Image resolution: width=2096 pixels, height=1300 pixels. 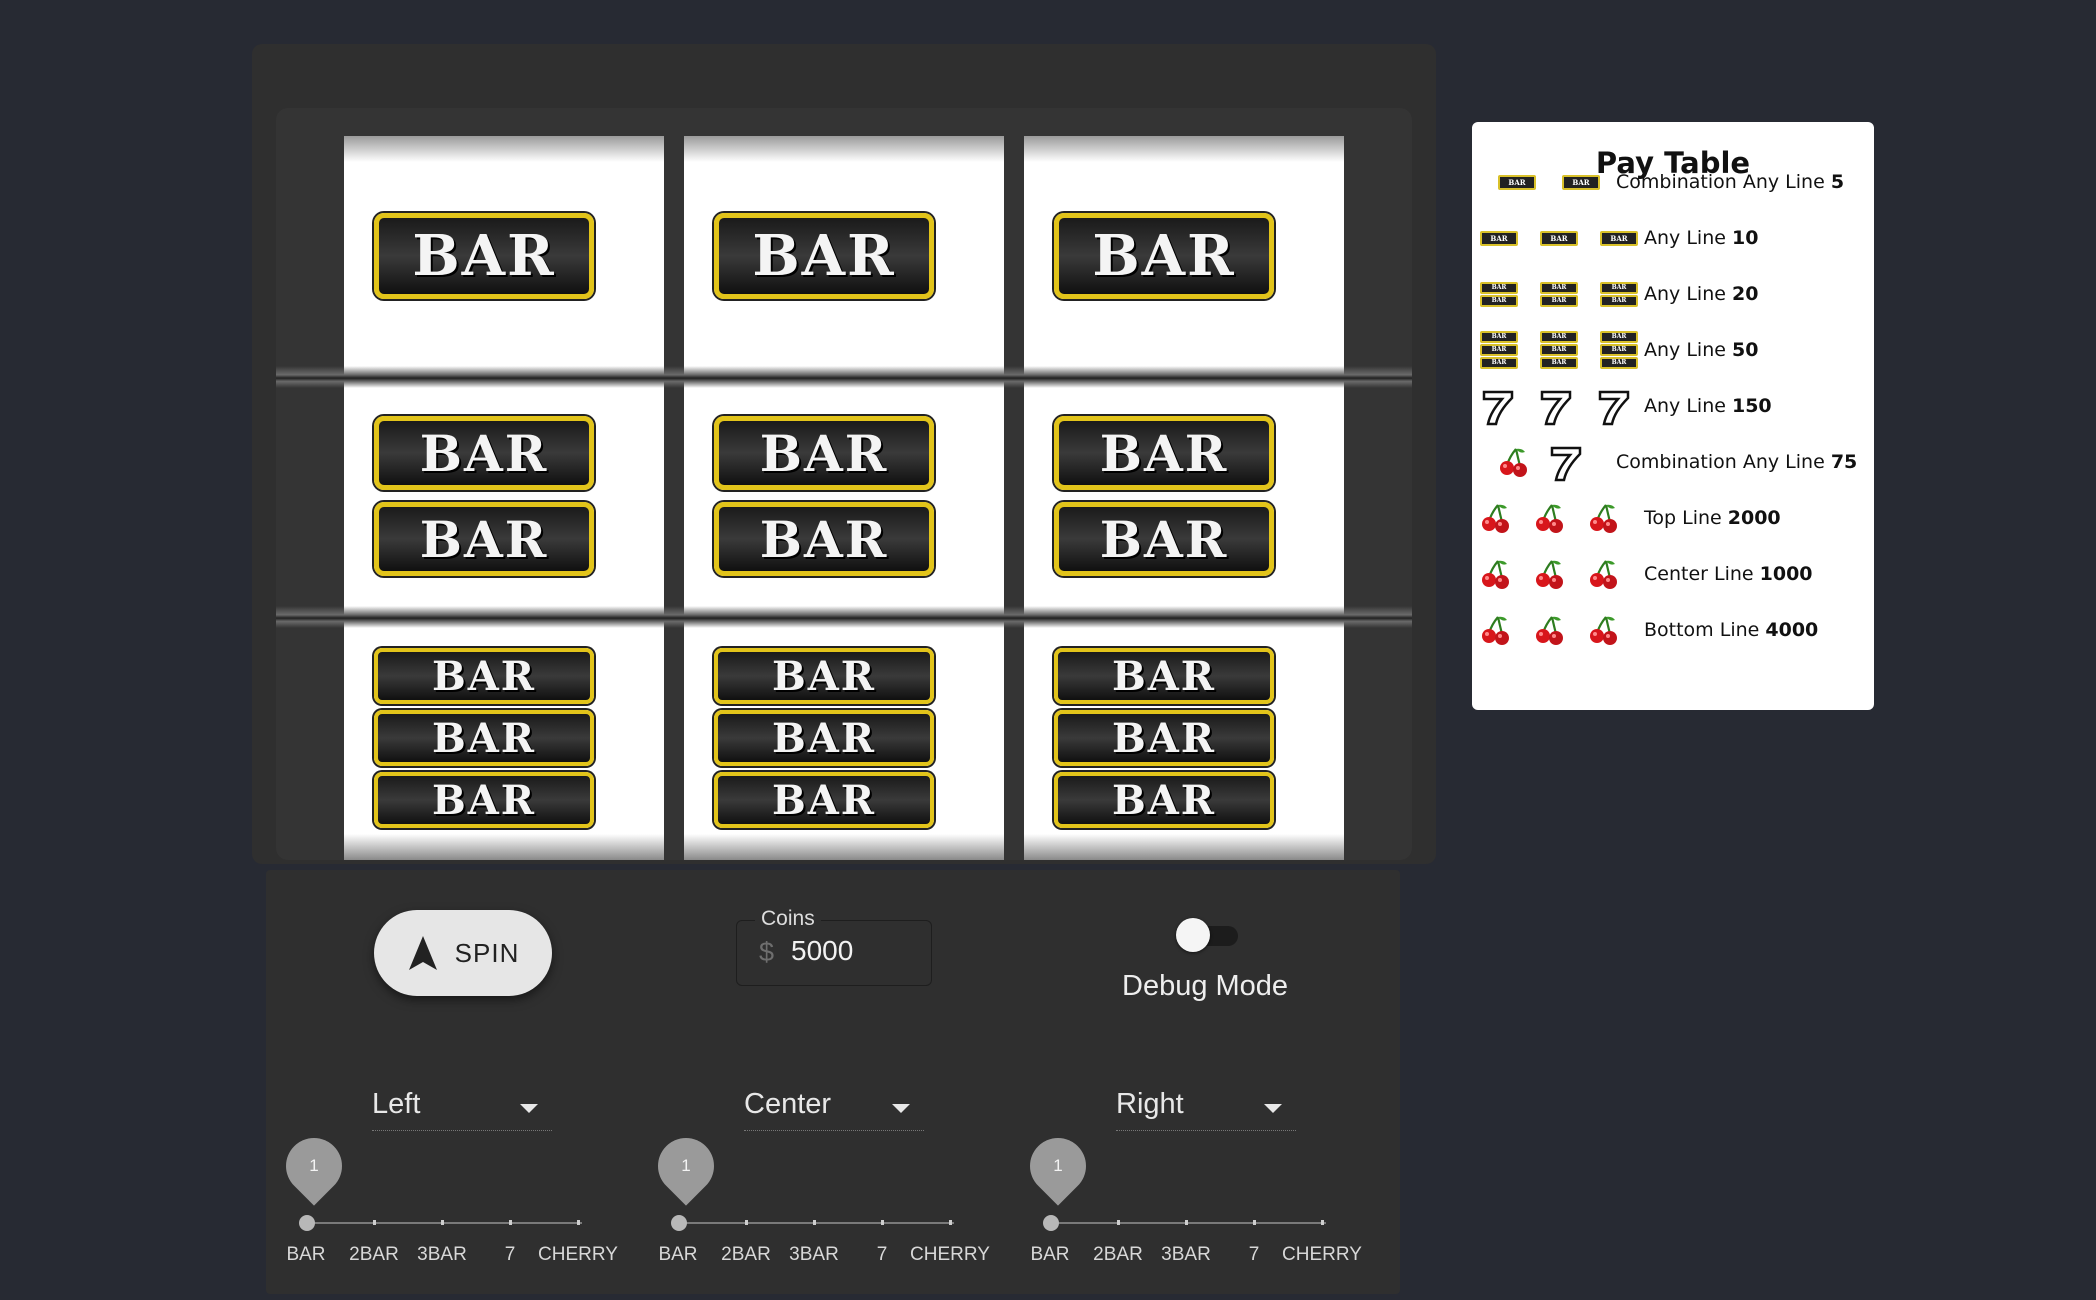 I want to click on currency-symbol: $, so click(x=767, y=952).